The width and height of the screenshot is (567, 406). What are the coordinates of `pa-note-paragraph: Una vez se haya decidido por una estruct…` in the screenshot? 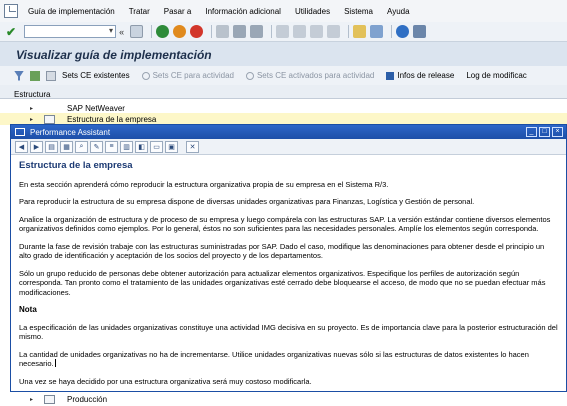 It's located at (165, 381).